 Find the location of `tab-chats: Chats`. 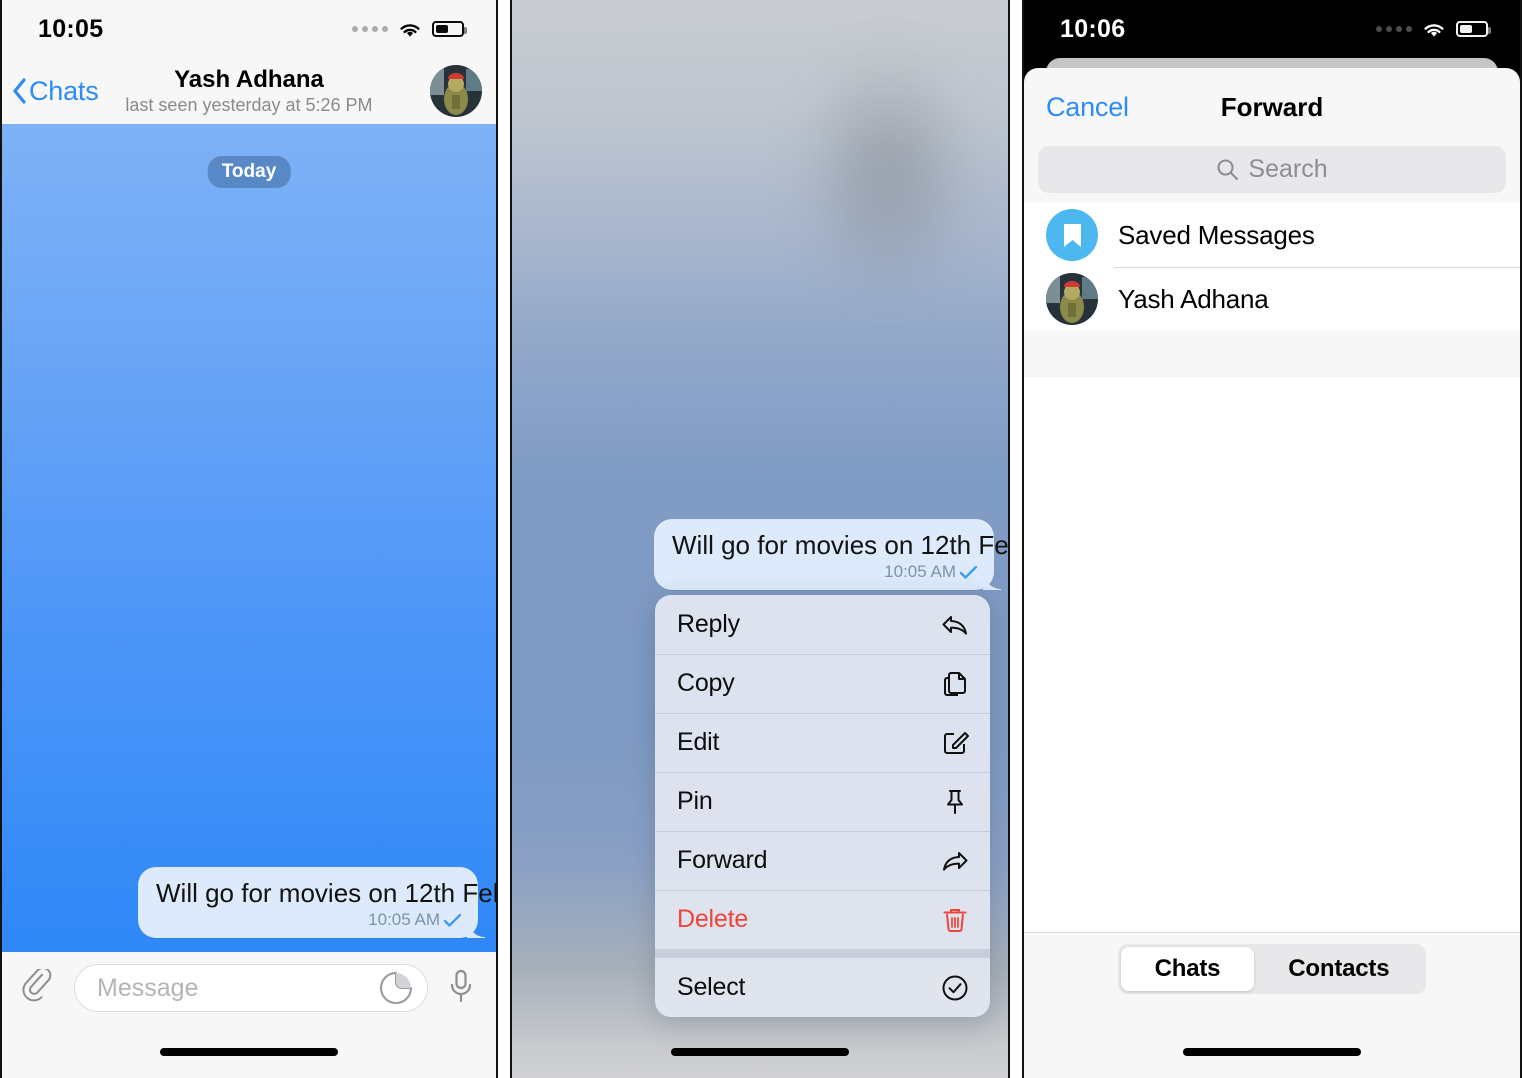

tab-chats: Chats is located at coordinates (1187, 968).